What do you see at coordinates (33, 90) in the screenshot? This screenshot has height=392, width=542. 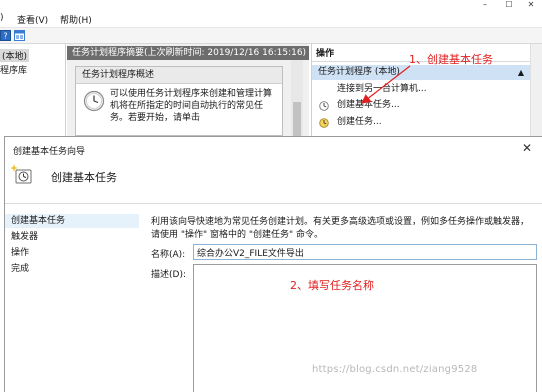 I see `navigation-tree: (本地) 程序库` at bounding box center [33, 90].